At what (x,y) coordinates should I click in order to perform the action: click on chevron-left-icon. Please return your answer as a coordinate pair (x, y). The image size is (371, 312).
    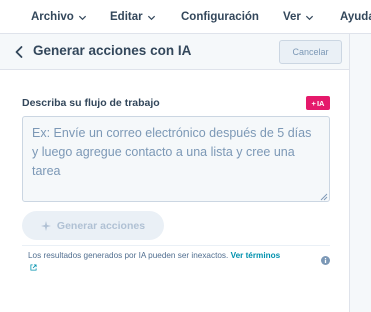
    Looking at the image, I should click on (19, 52).